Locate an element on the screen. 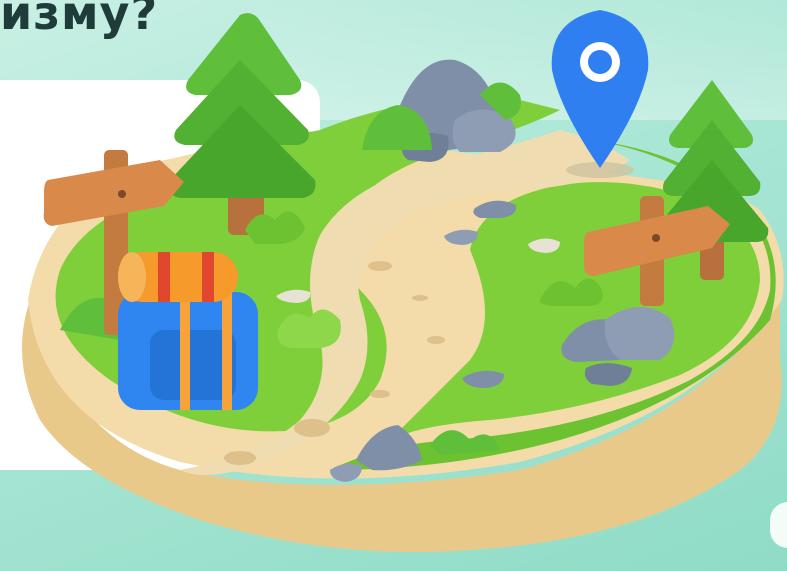 This screenshot has height=571, width=787. backpack-icon is located at coordinates (188, 331).